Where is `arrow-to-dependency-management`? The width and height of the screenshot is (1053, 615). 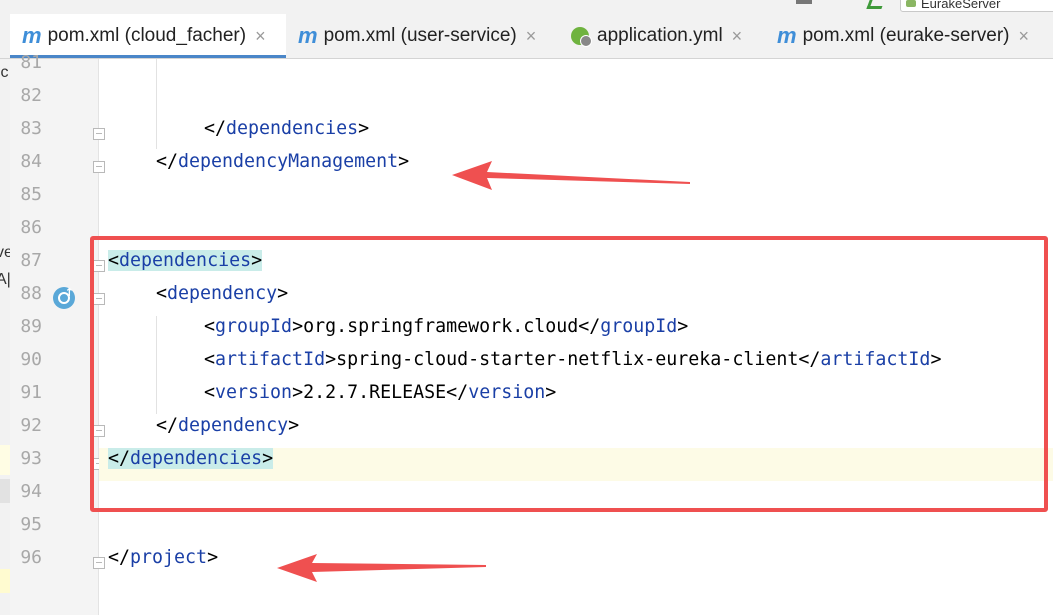 arrow-to-dependency-management is located at coordinates (571, 175).